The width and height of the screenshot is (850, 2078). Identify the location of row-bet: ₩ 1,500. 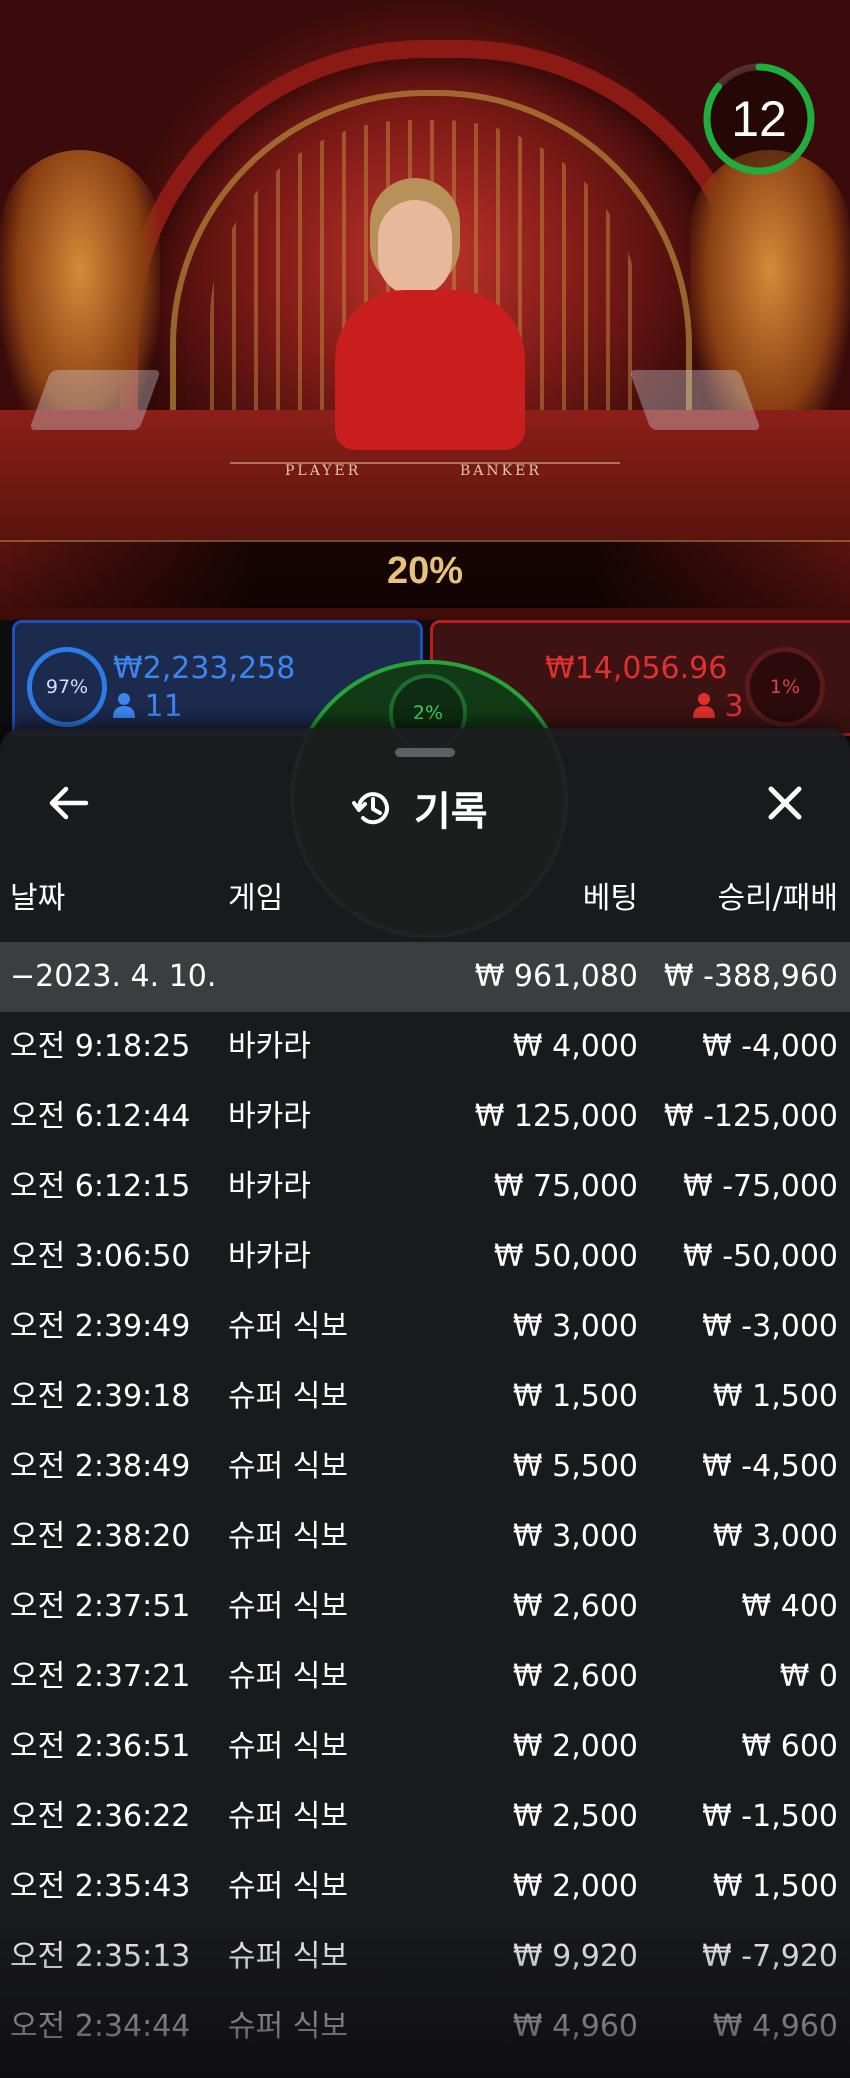
(575, 1396).